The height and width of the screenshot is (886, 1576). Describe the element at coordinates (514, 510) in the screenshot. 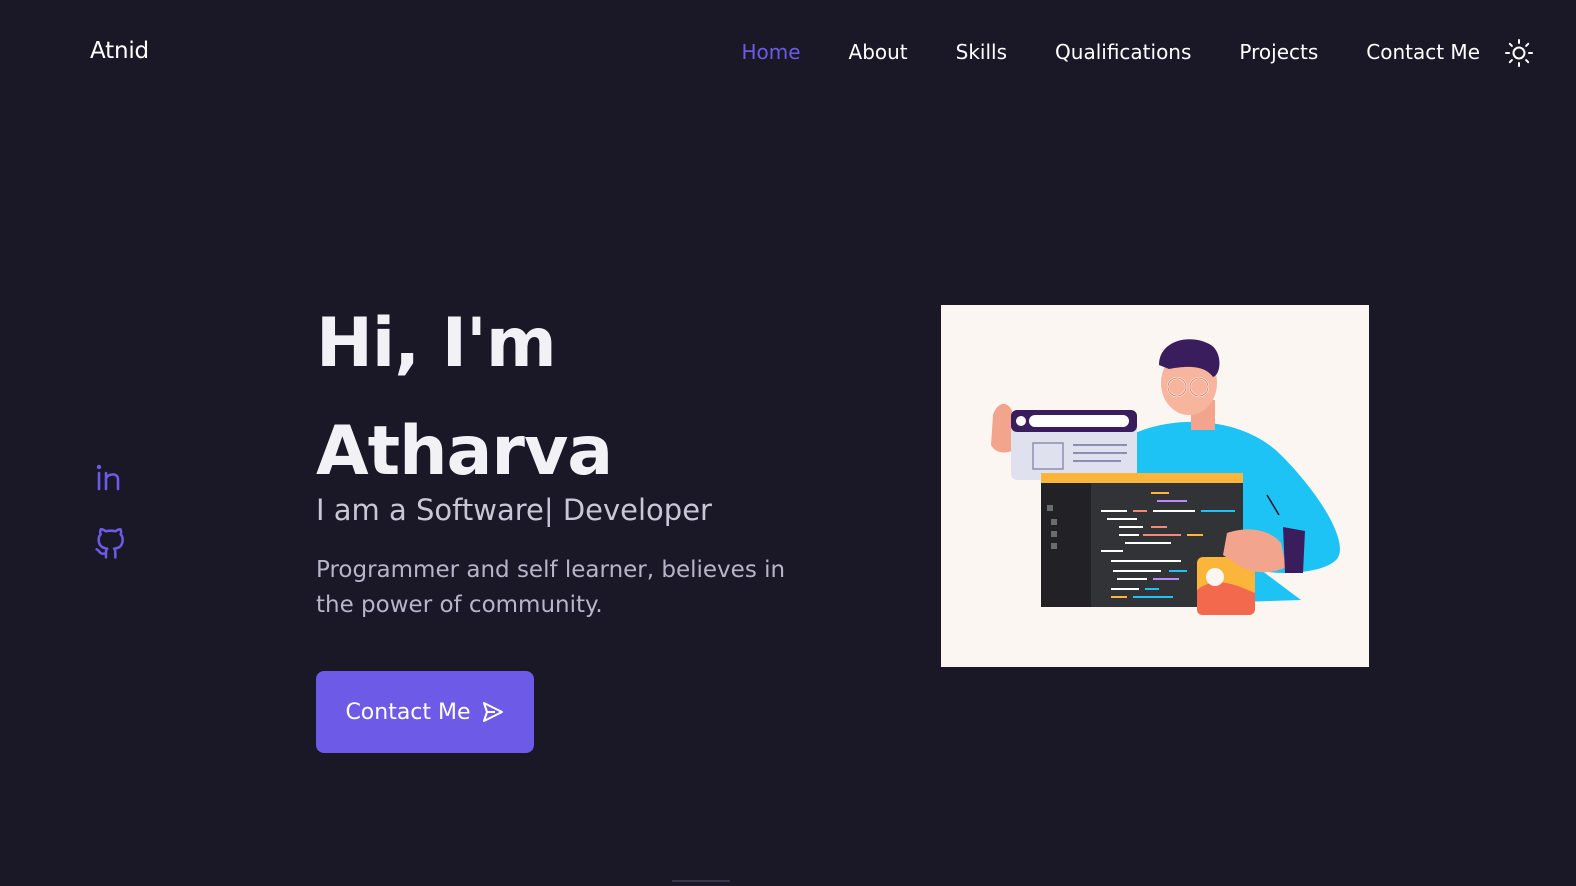

I see `hero-subtitle: I am a Software| Developer` at that location.